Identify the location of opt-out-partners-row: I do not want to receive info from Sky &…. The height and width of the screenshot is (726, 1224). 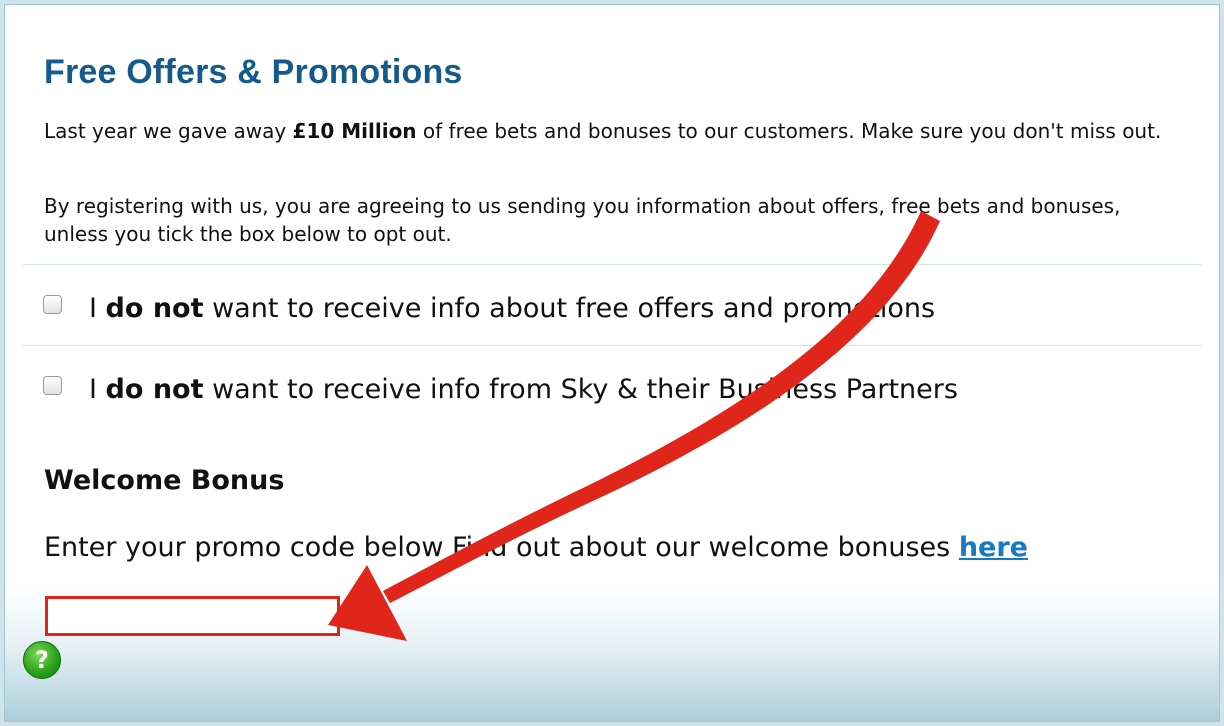
(500, 389).